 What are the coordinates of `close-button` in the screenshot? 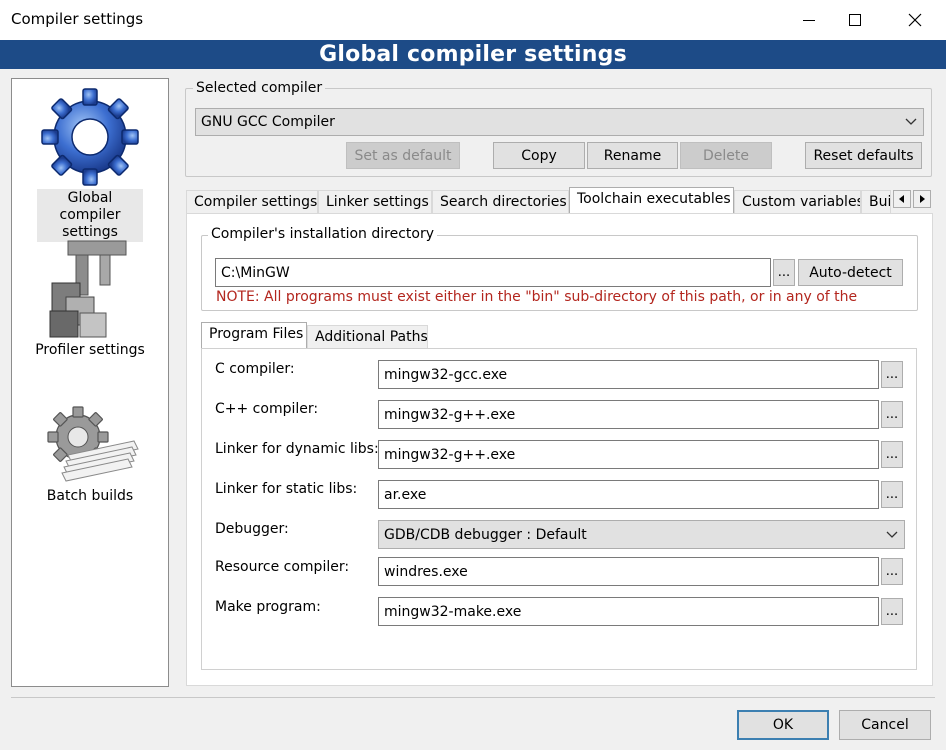 It's located at (915, 20).